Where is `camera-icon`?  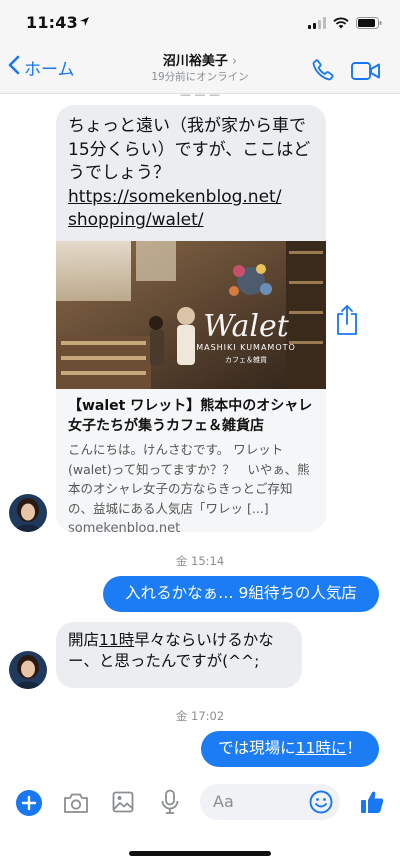
camera-icon is located at coordinates (76, 805).